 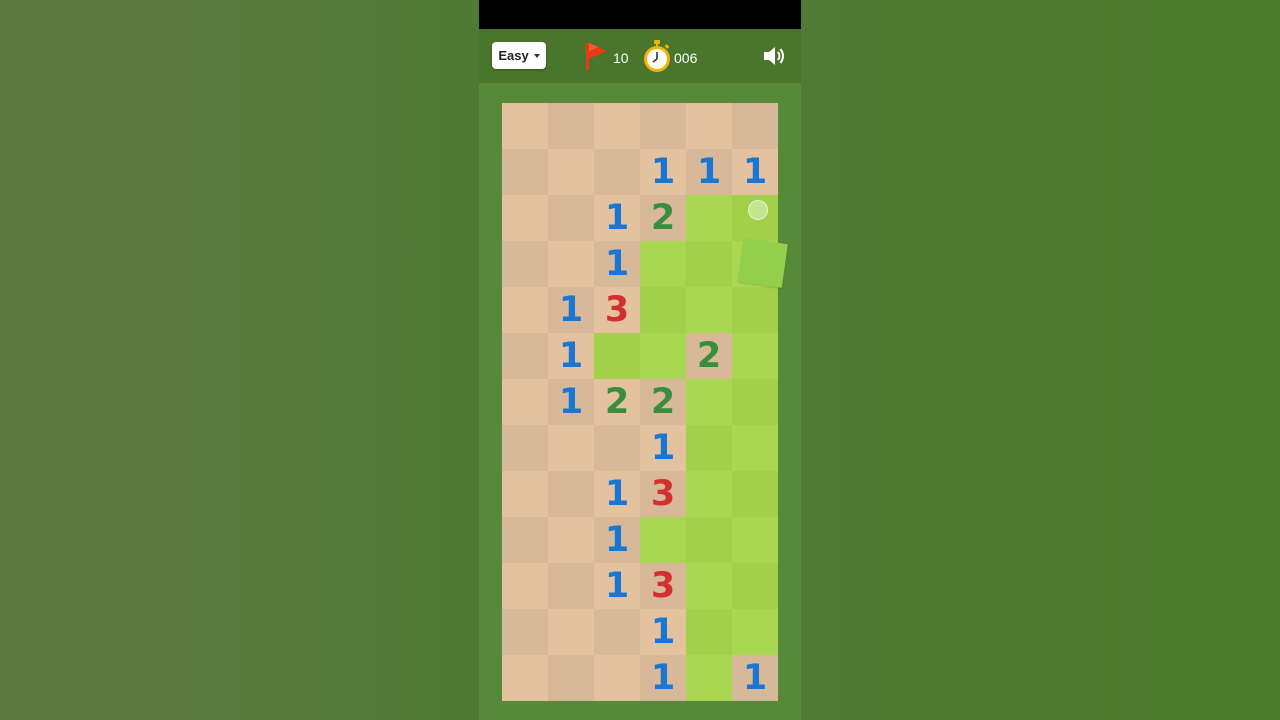 I want to click on stopwatch-icon, so click(x=657, y=56).